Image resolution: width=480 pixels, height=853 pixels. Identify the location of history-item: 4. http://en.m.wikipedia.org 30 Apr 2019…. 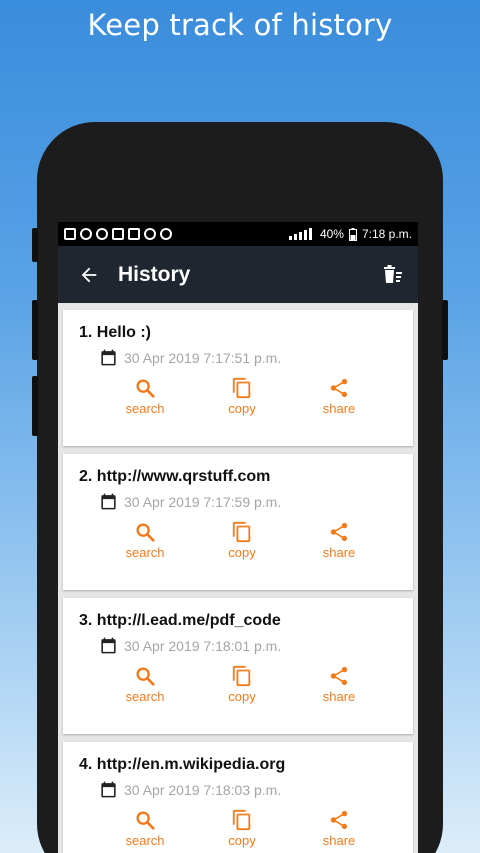
(238, 797).